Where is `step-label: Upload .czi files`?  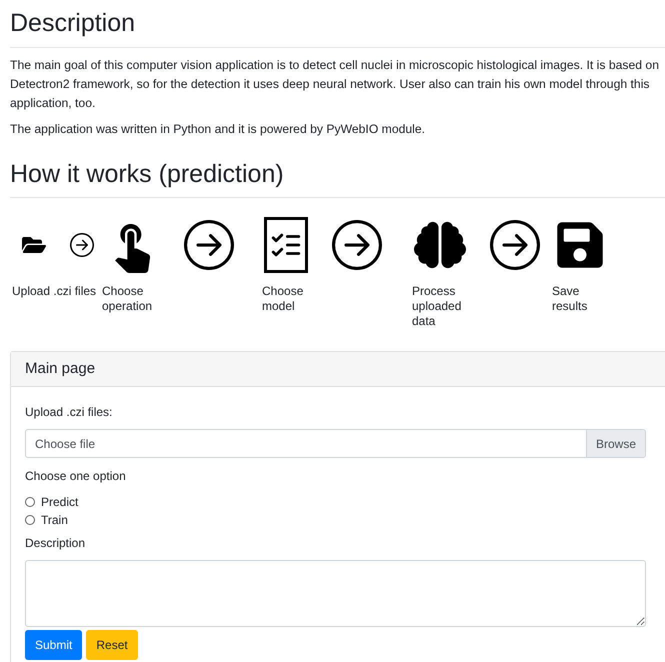 step-label: Upload .czi files is located at coordinates (55, 291).